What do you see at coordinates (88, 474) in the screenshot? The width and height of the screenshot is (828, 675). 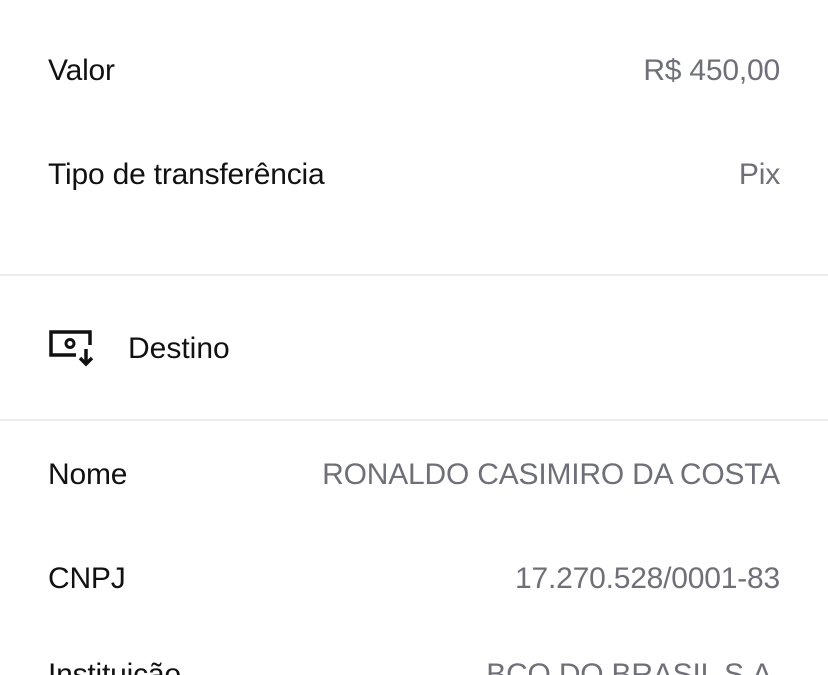 I see `detail-label: Nome` at bounding box center [88, 474].